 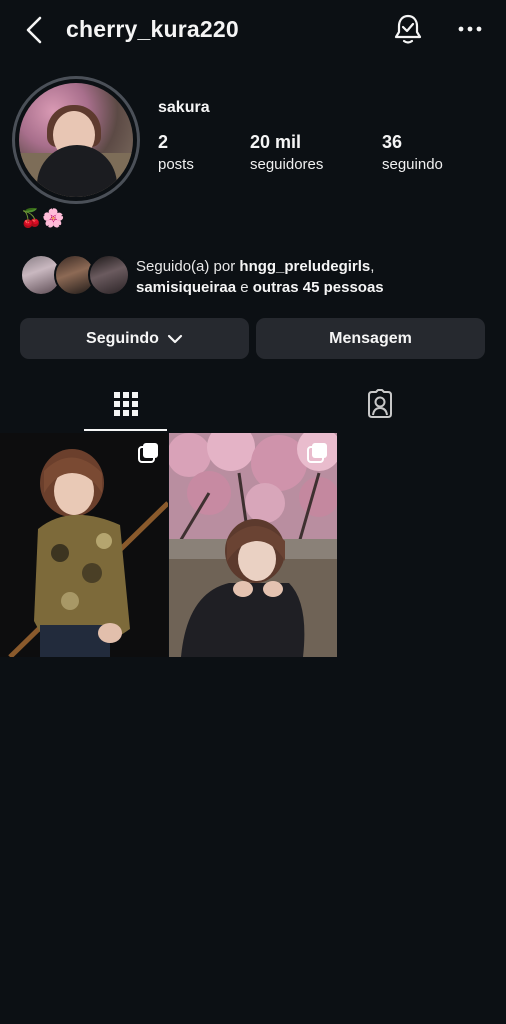 I want to click on chevron-down-icon, so click(x=175, y=338).